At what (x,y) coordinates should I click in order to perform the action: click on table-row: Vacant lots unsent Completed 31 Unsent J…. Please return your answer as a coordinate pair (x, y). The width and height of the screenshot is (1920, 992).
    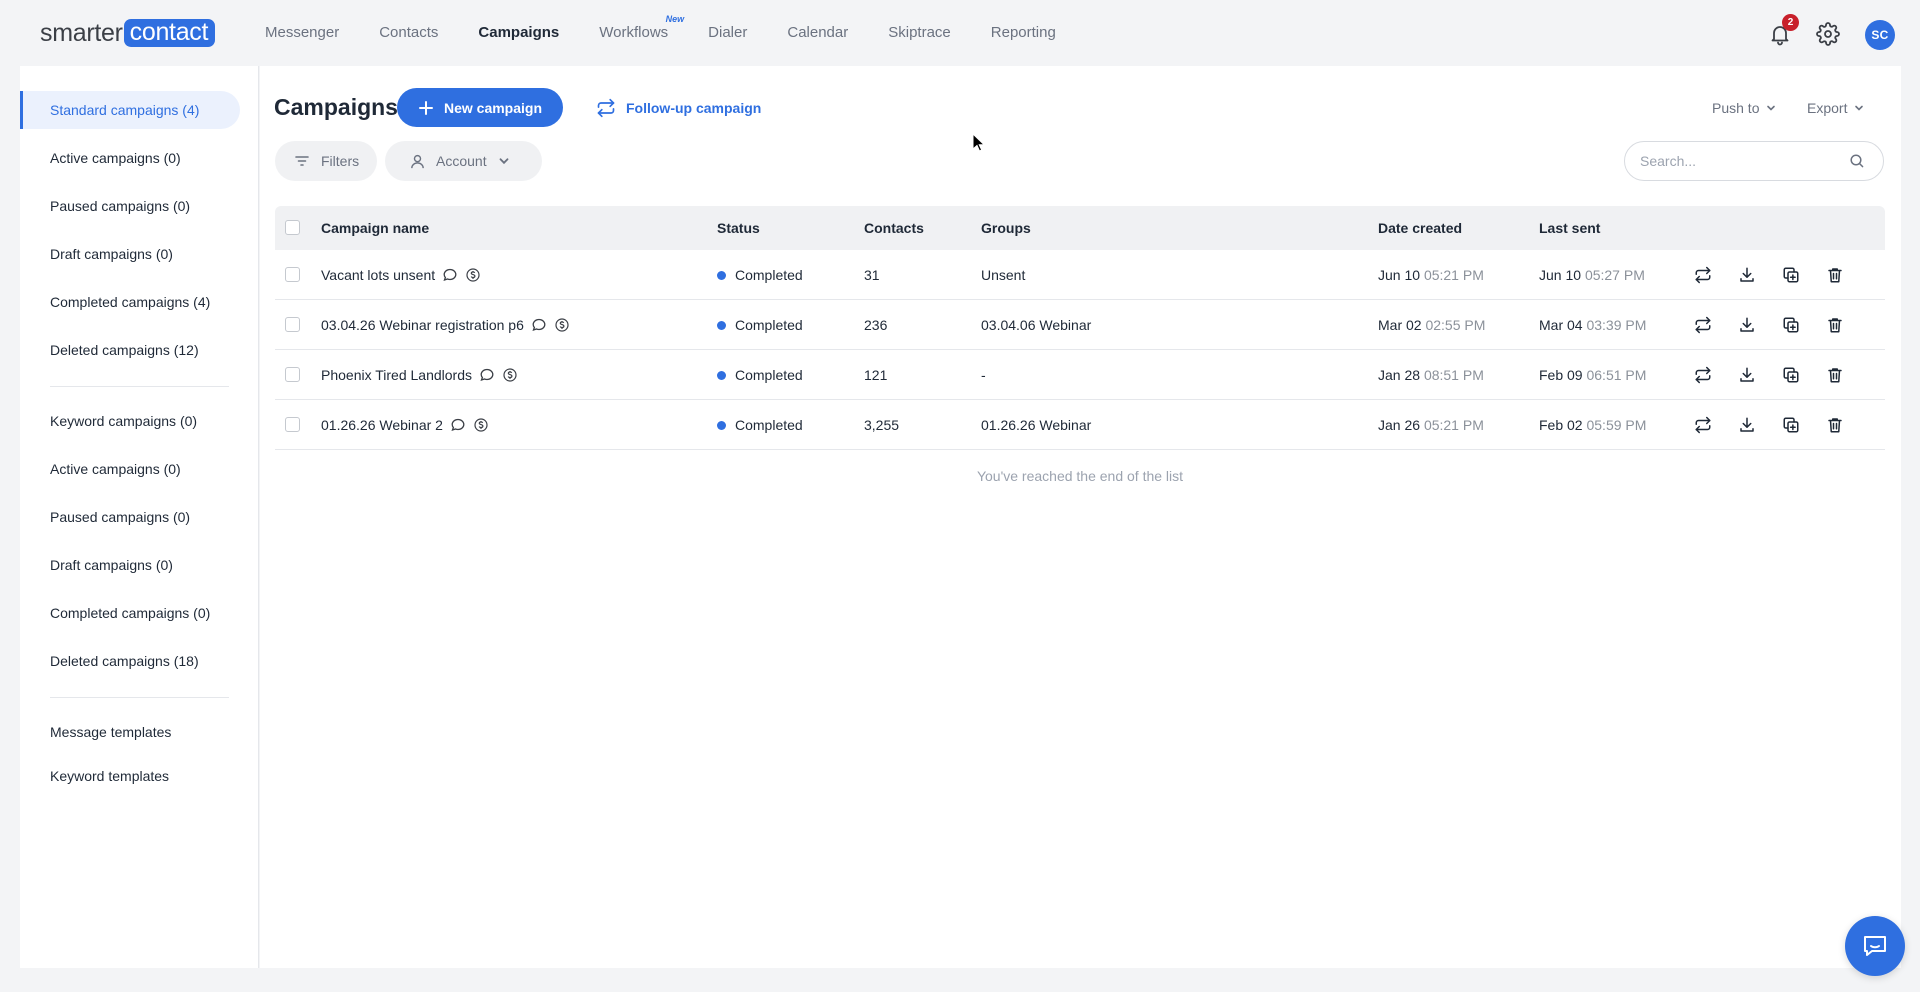
    Looking at the image, I should click on (1080, 275).